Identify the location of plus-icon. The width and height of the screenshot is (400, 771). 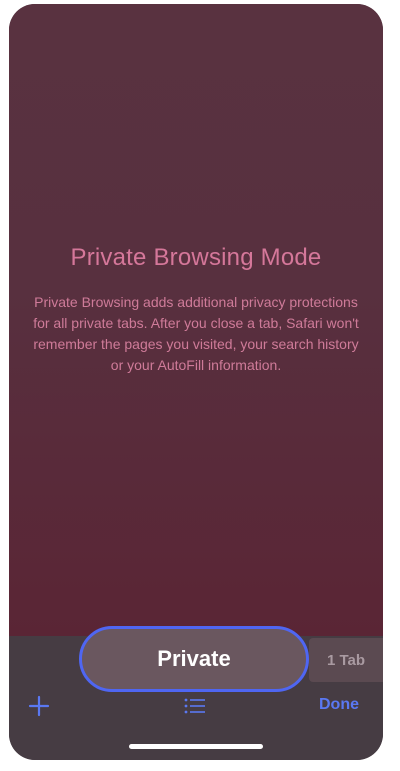
(39, 706).